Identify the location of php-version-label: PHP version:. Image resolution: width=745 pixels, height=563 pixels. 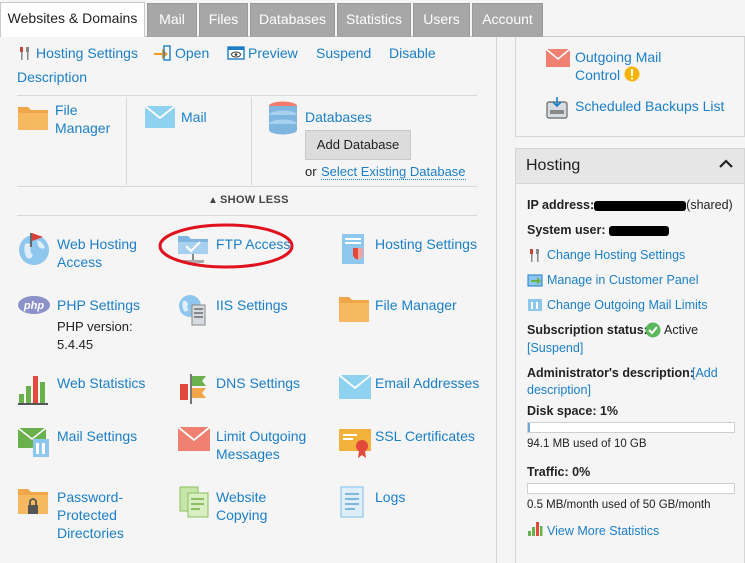
(95, 326).